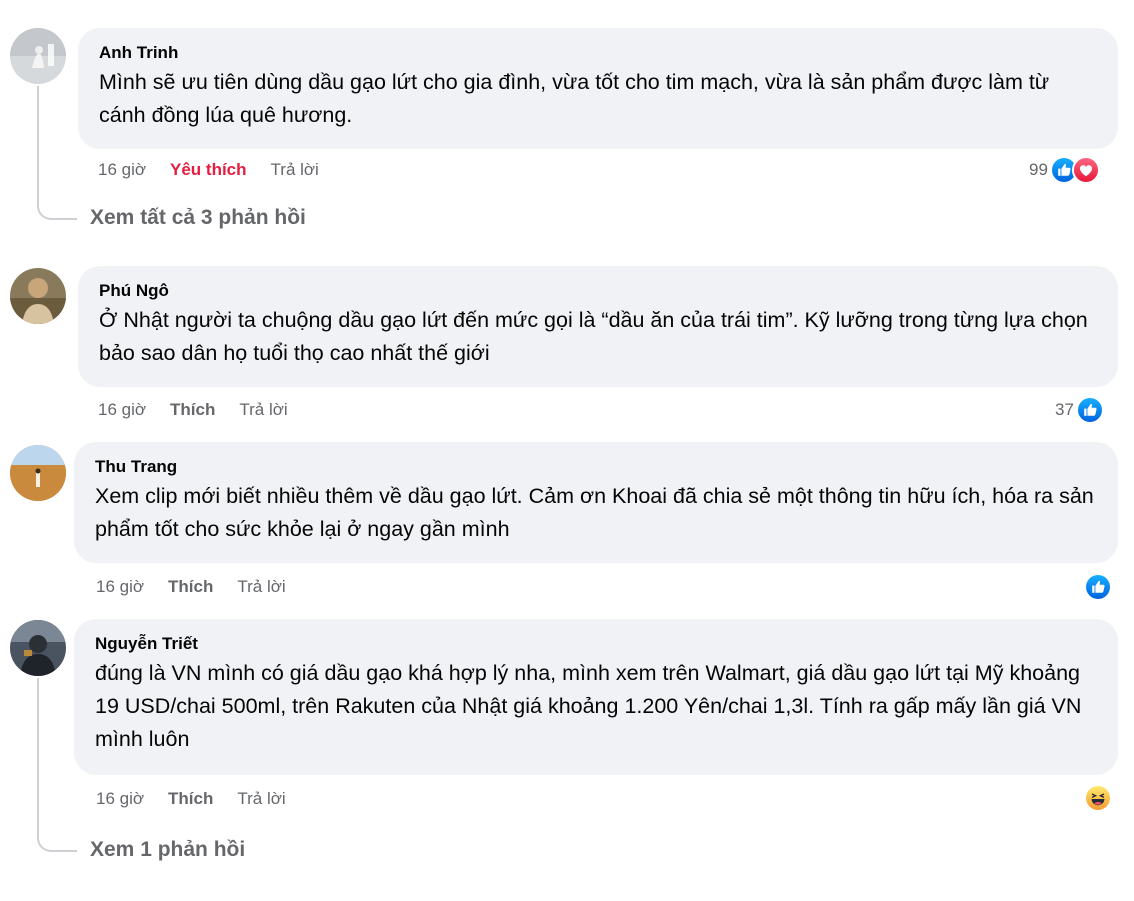 The image size is (1134, 901). What do you see at coordinates (167, 850) in the screenshot?
I see `view-replies-link: Xem 1 phản hồi` at bounding box center [167, 850].